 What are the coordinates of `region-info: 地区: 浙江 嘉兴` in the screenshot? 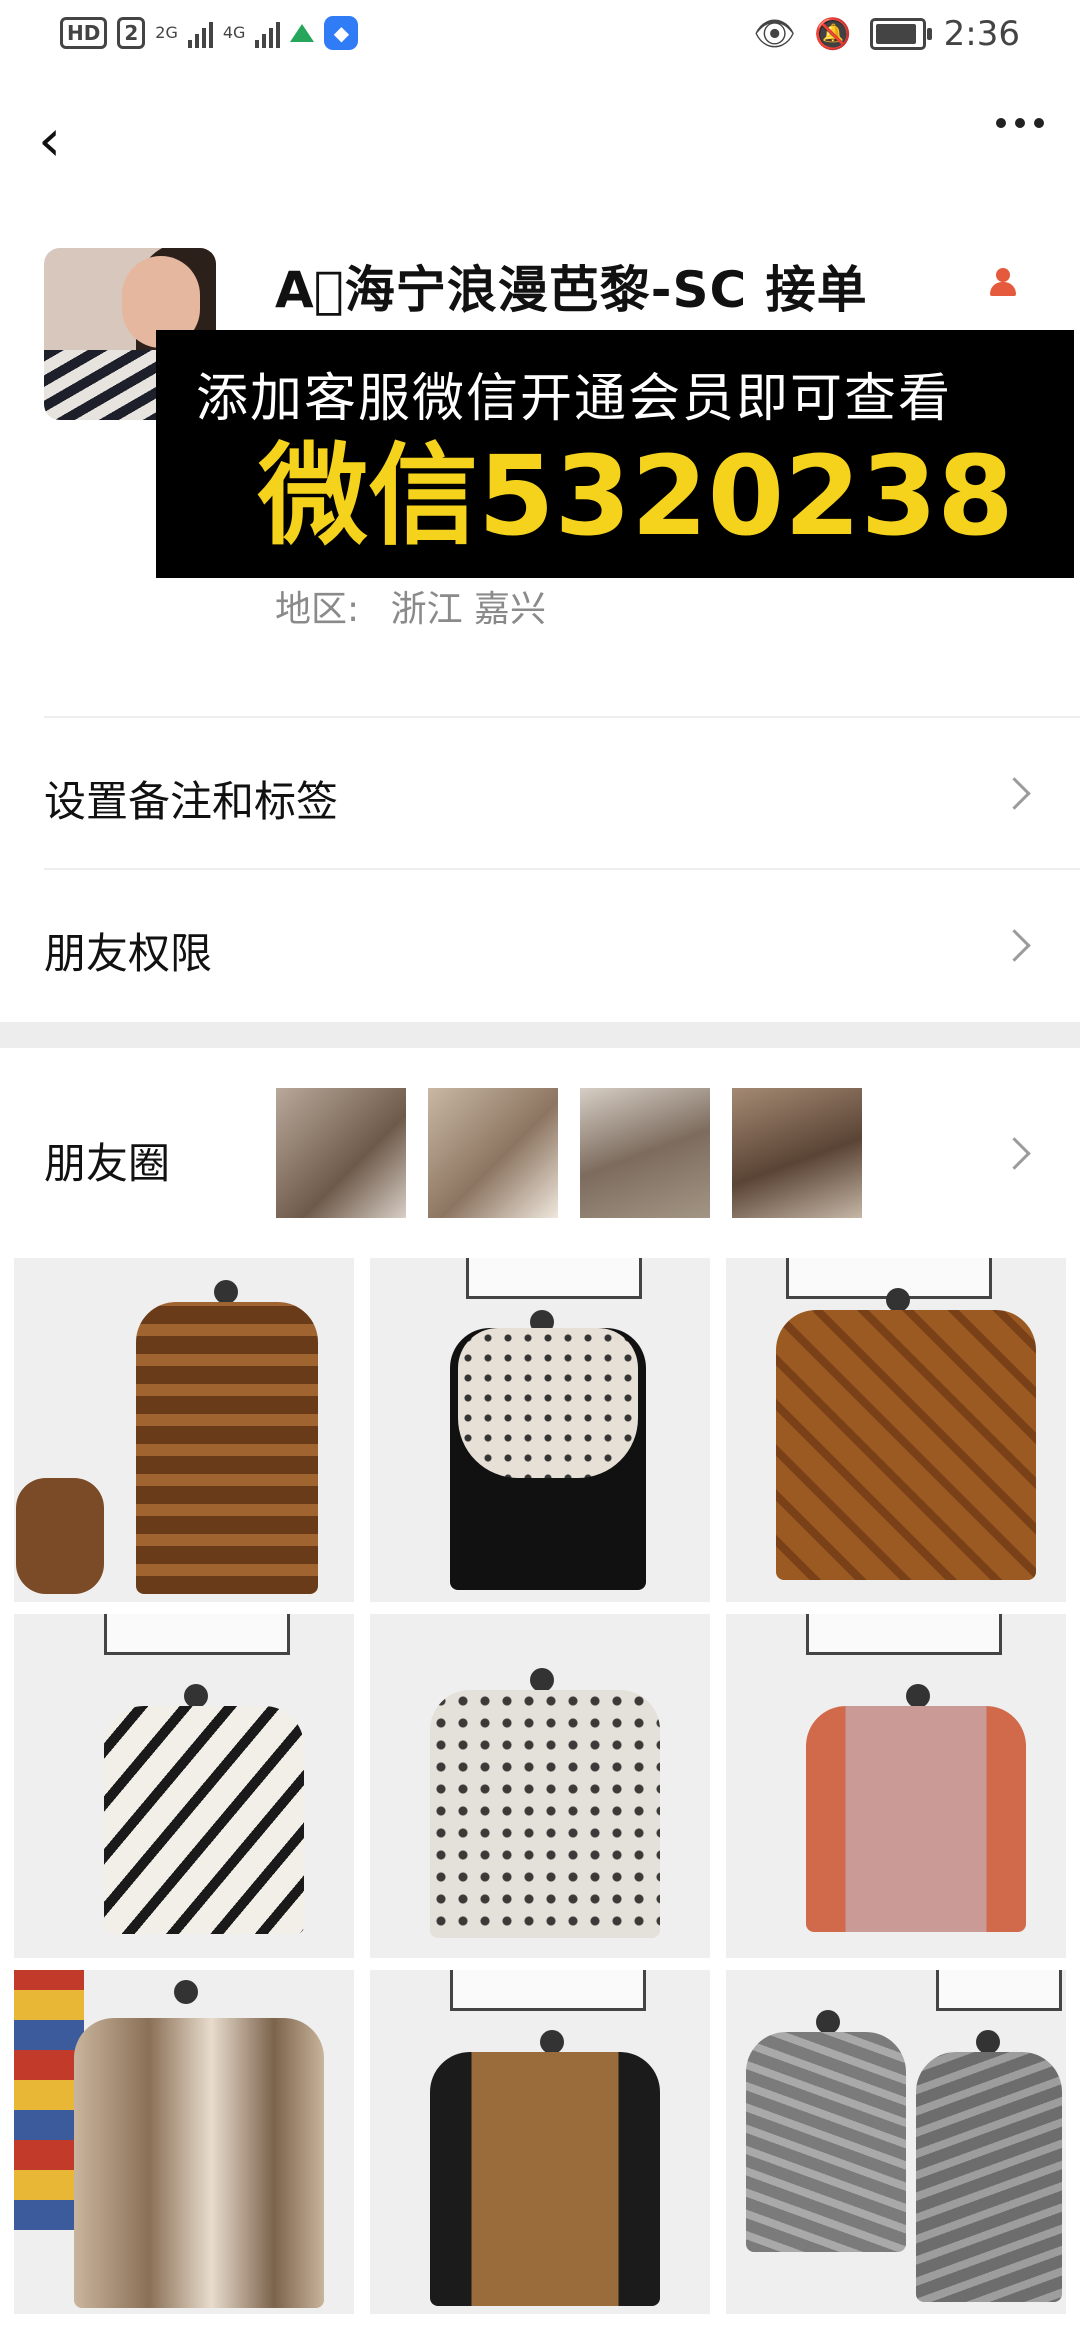 It's located at (410, 606).